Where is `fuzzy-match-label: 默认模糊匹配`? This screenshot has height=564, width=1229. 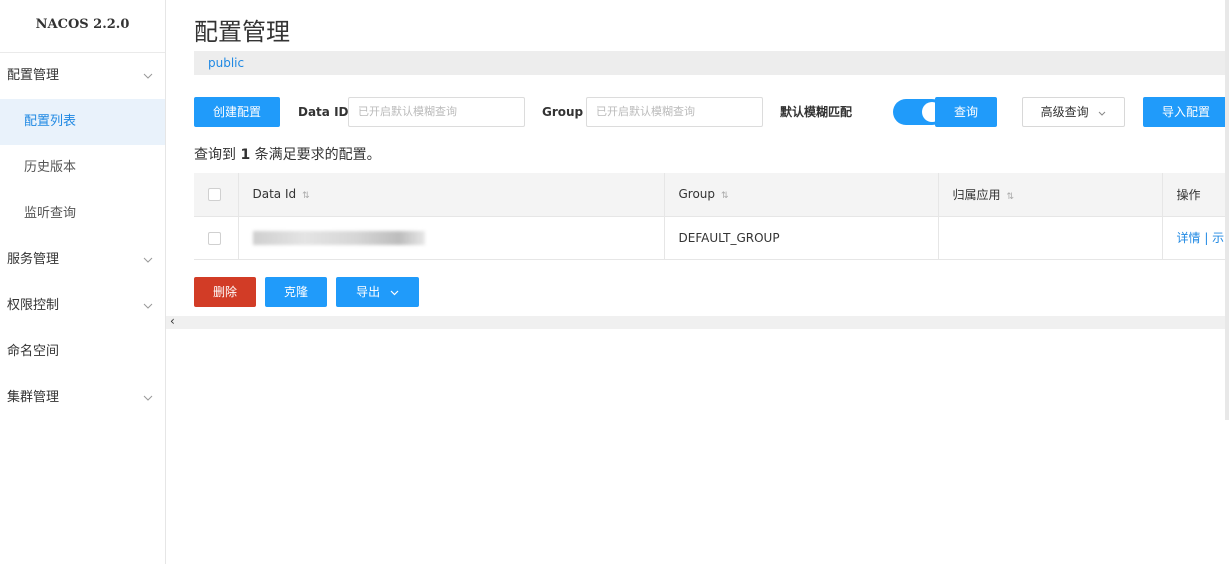 fuzzy-match-label: 默认模糊匹配 is located at coordinates (816, 112).